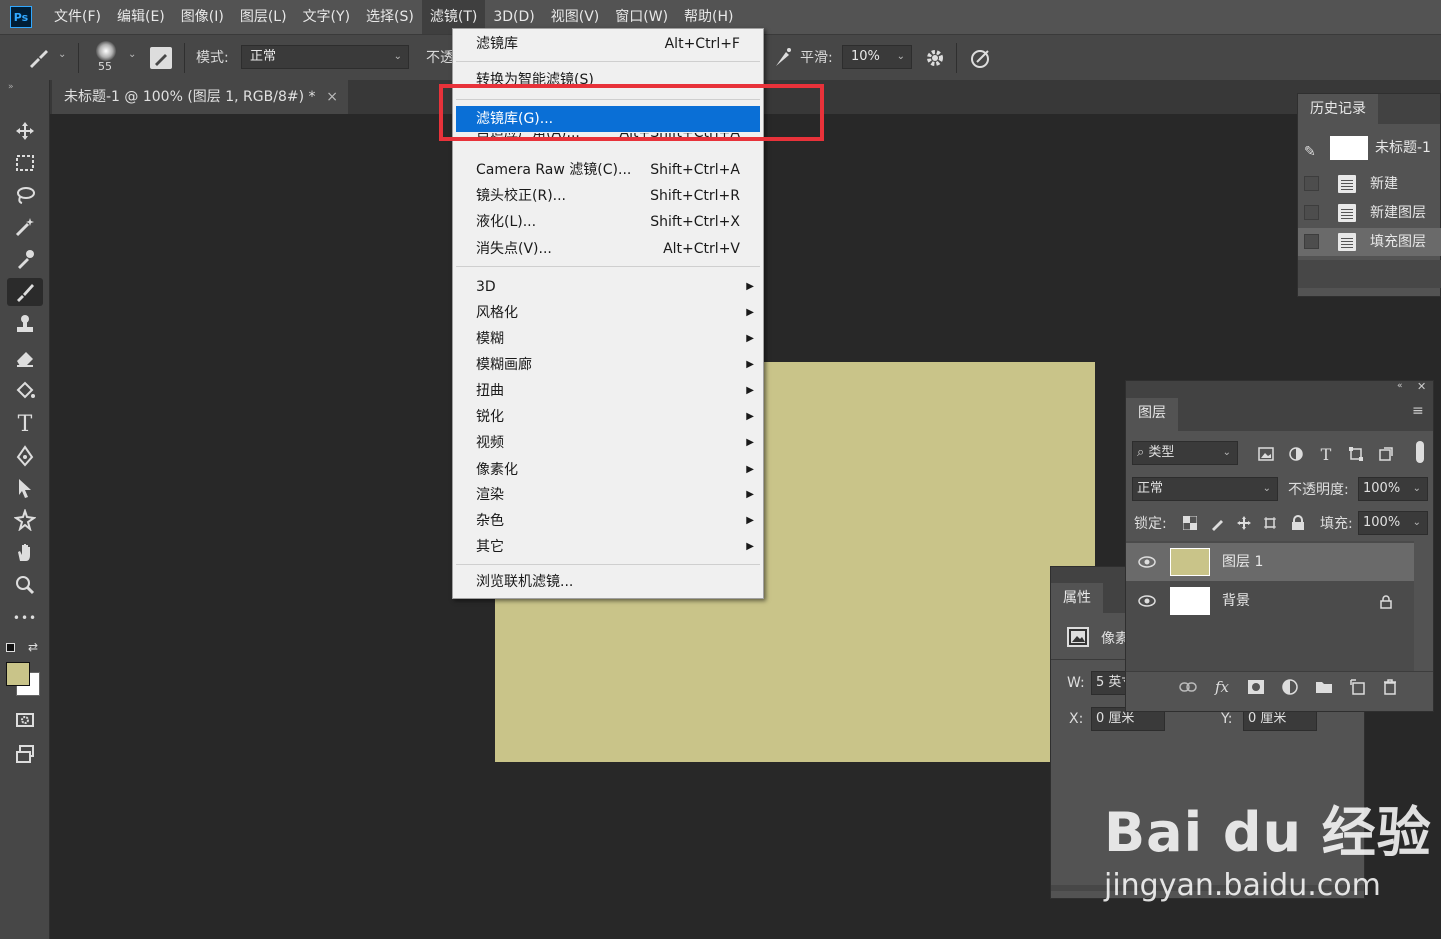 The width and height of the screenshot is (1441, 939). Describe the element at coordinates (1270, 523) in the screenshot. I see `lock-artboard-icon` at that location.